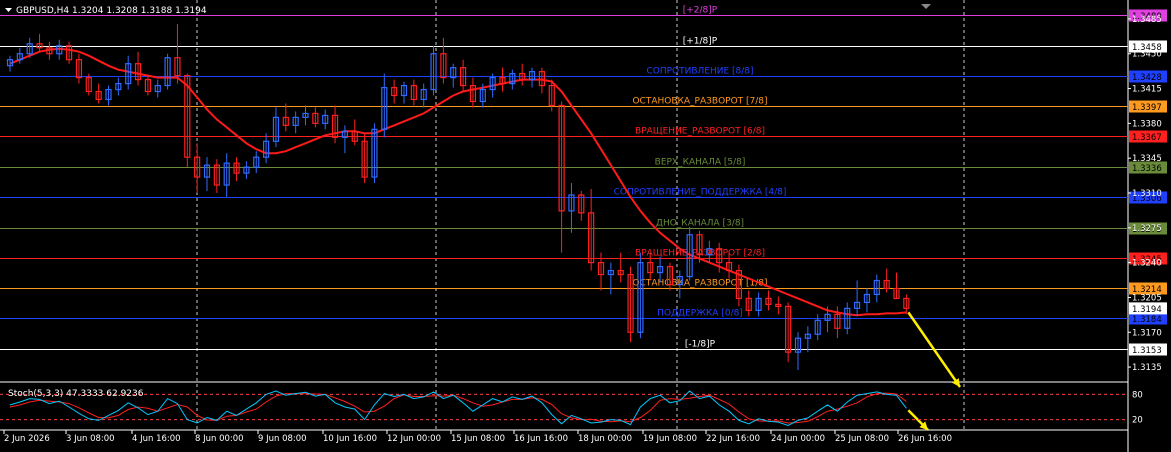  What do you see at coordinates (700, 193) in the screenshot?
I see `level-label: СОПРОТИВЛЕНИЕ_ПОДДЕРЖКА [4/8]` at bounding box center [700, 193].